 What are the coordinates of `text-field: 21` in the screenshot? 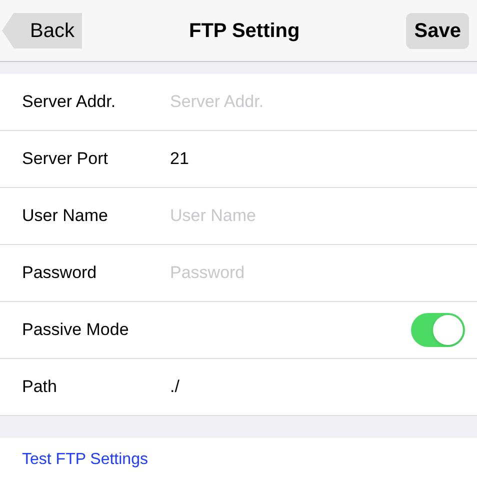 It's located at (317, 159).